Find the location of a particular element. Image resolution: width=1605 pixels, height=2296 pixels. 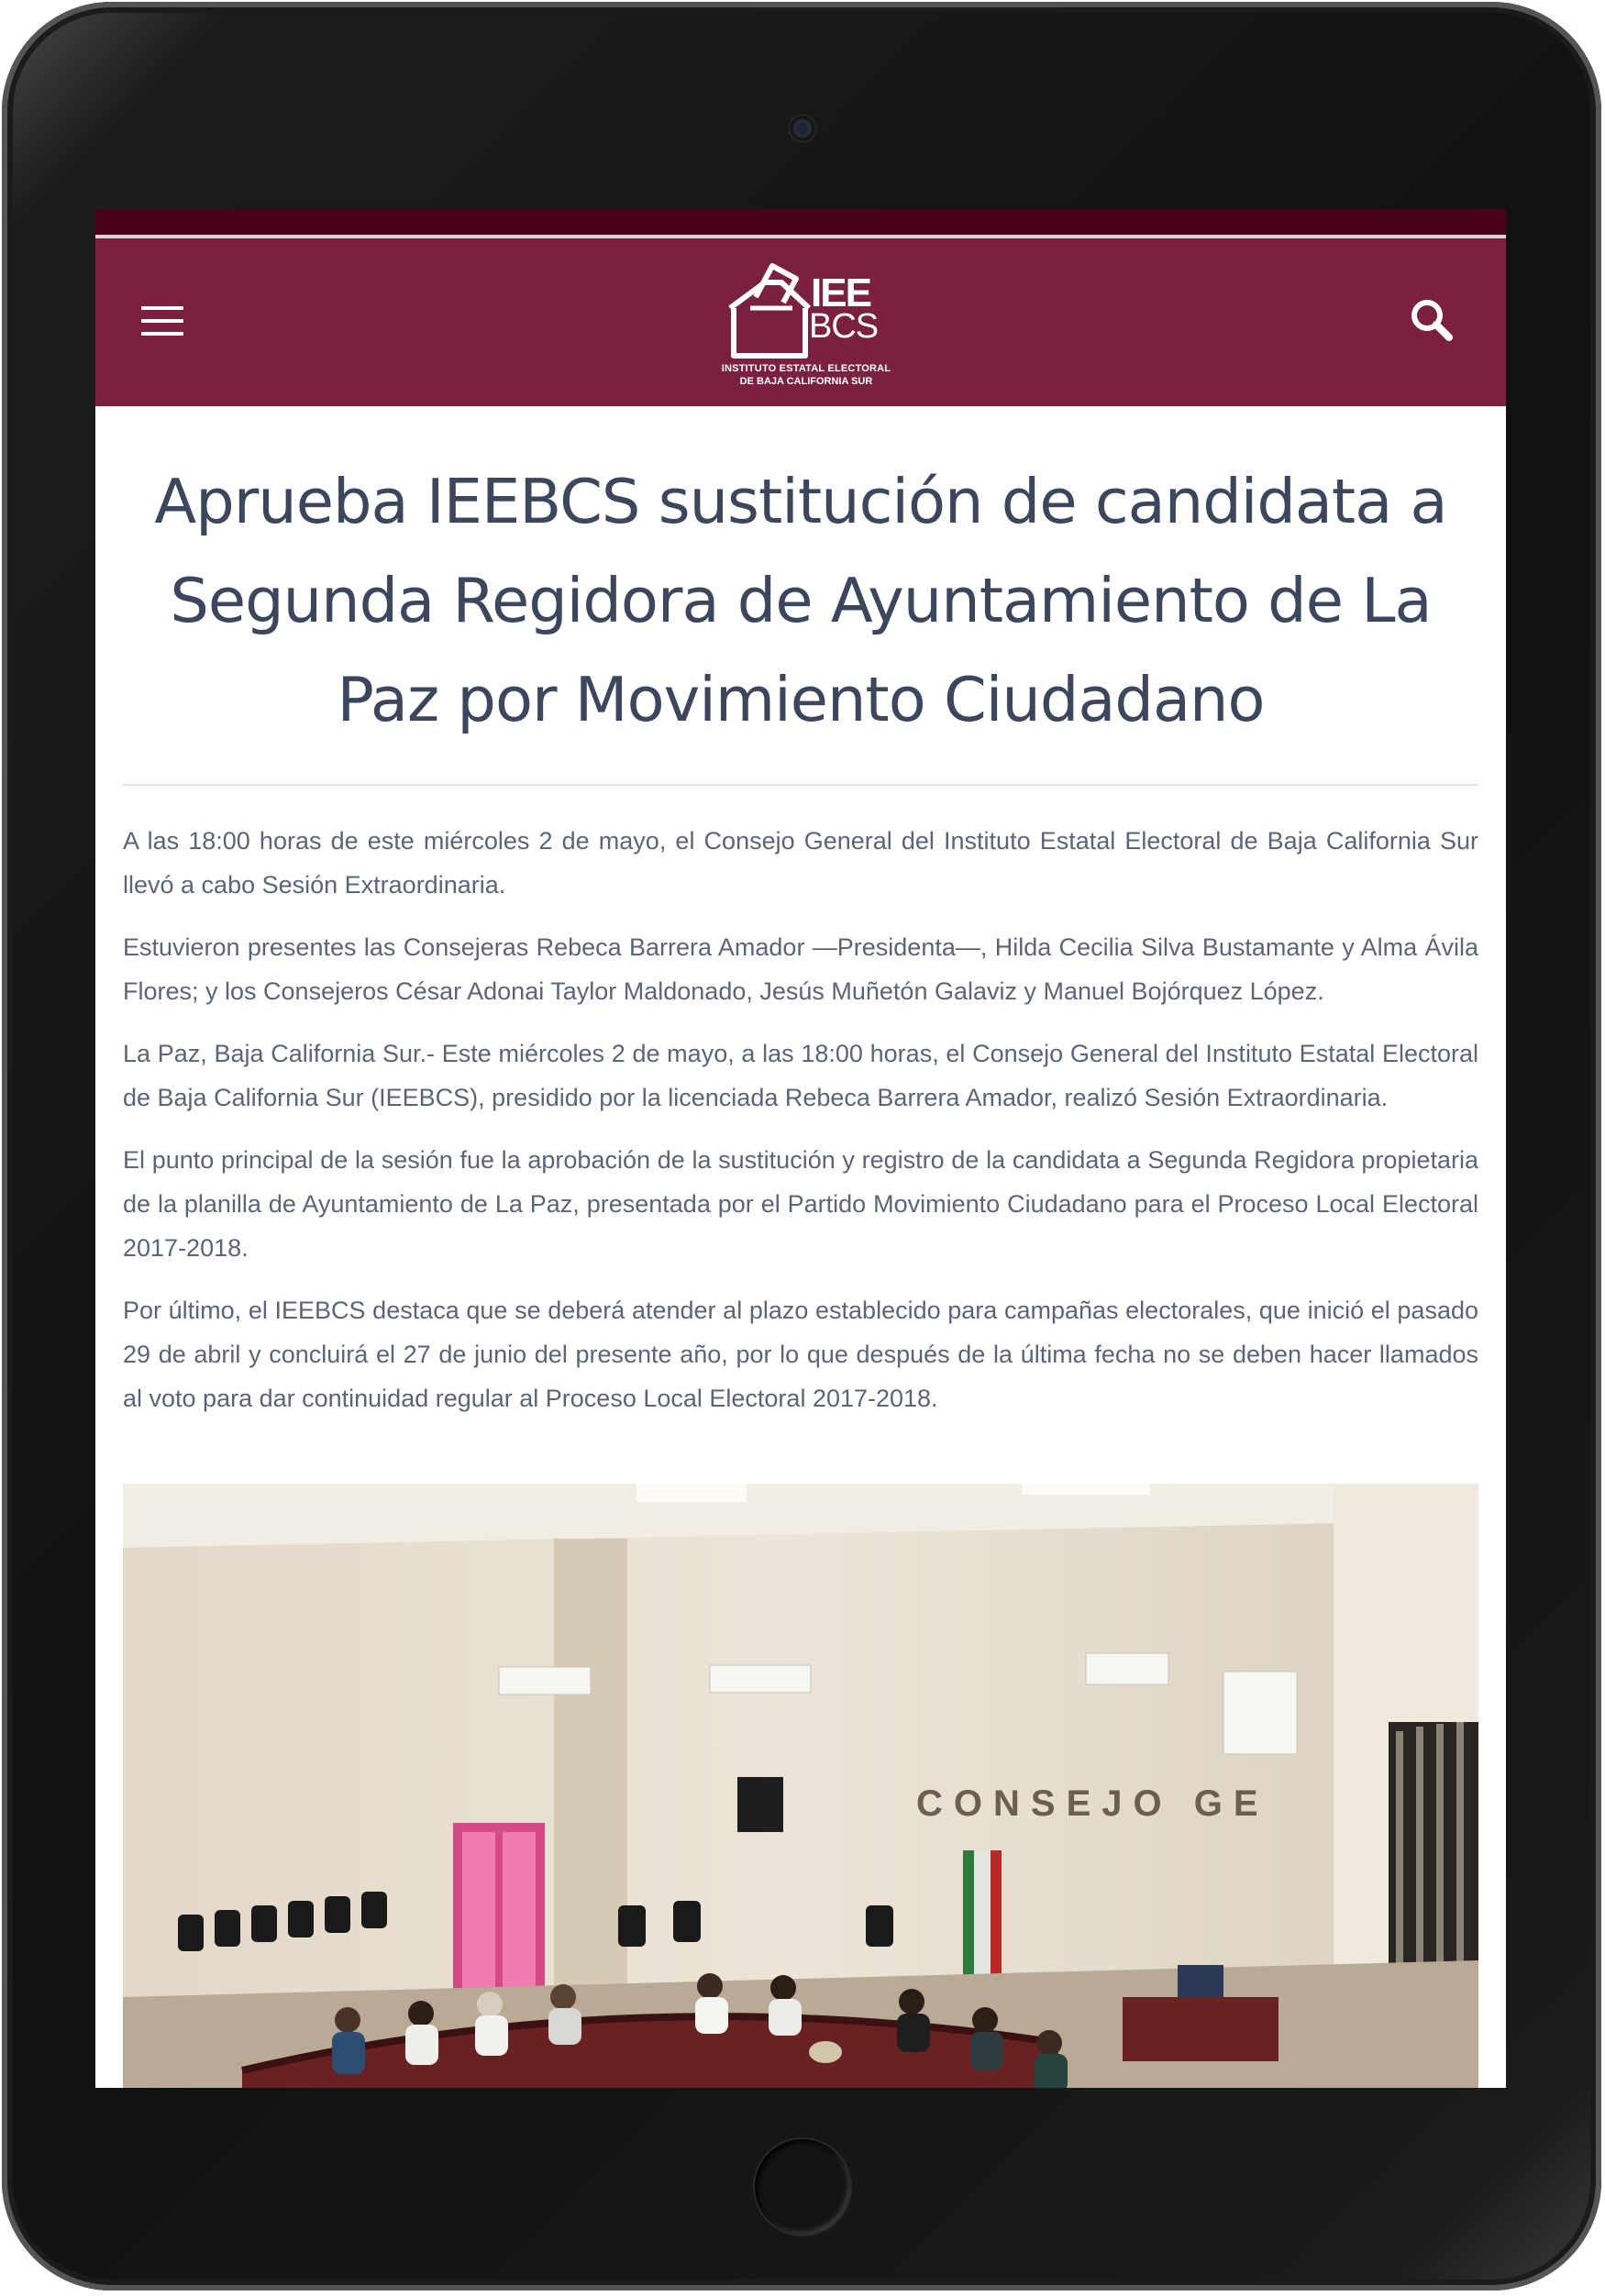

hamburger-menu-icon is located at coordinates (162, 320).